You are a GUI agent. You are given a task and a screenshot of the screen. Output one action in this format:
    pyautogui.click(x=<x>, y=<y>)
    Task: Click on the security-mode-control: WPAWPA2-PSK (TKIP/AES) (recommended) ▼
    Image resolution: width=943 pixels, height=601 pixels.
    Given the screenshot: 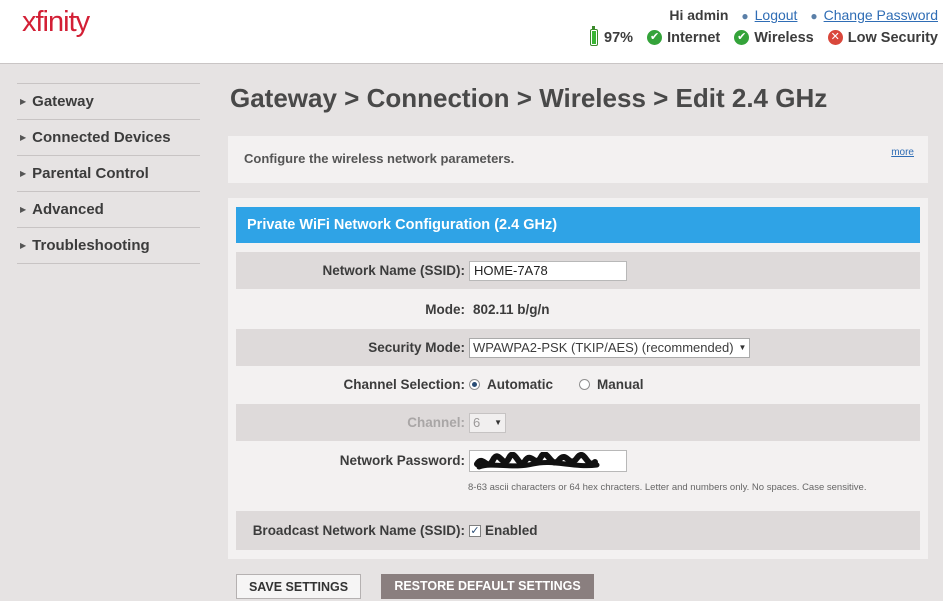 What is the action you would take?
    pyautogui.click(x=610, y=347)
    